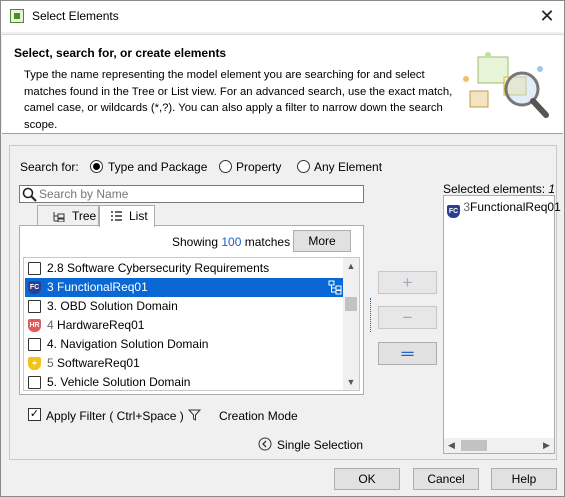 The width and height of the screenshot is (565, 497). Describe the element at coordinates (50, 325) in the screenshot. I see `item-number: 4` at that location.